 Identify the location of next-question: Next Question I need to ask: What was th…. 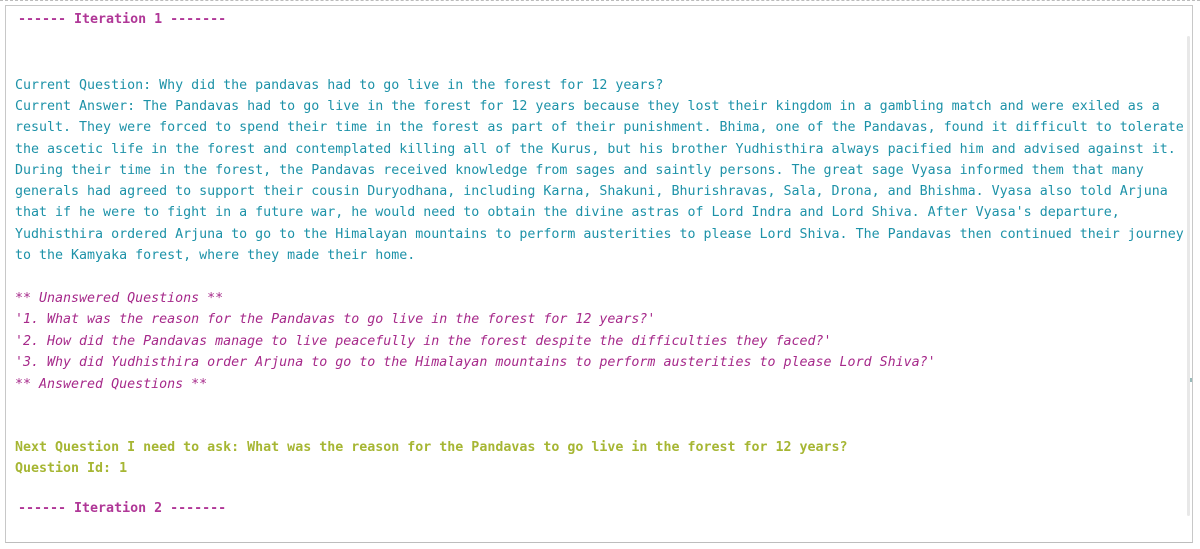
(431, 447).